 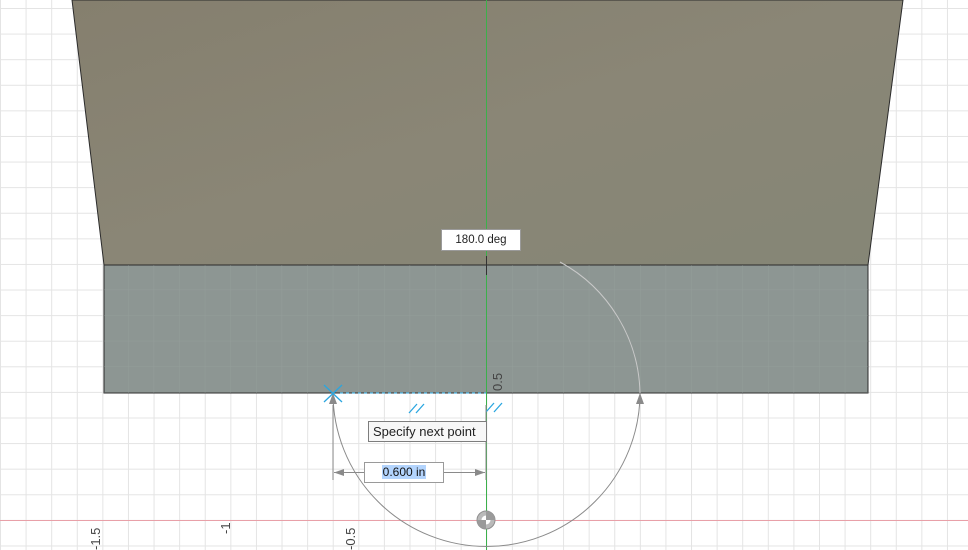 I want to click on command-tooltip: Specify next point, so click(x=427, y=431).